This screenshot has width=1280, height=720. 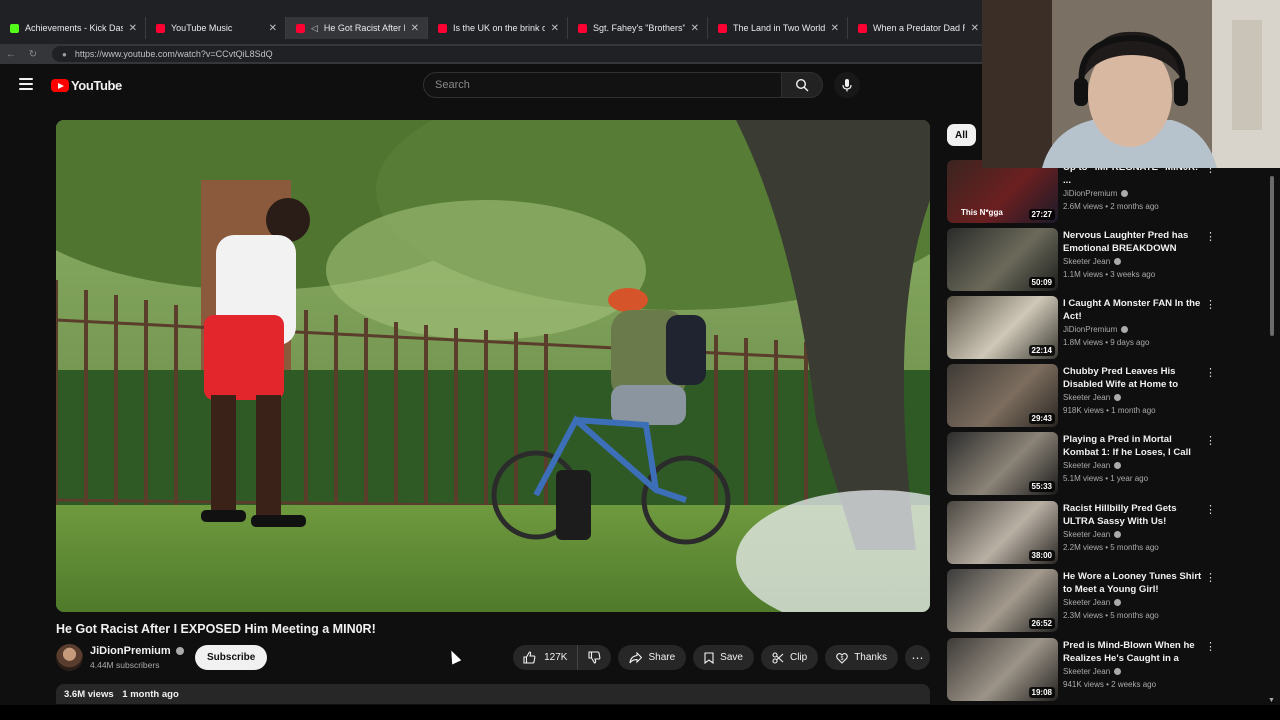 What do you see at coordinates (1106, 342) in the screenshot?
I see `recommended-meta: 1.8M views • 9 days ago` at bounding box center [1106, 342].